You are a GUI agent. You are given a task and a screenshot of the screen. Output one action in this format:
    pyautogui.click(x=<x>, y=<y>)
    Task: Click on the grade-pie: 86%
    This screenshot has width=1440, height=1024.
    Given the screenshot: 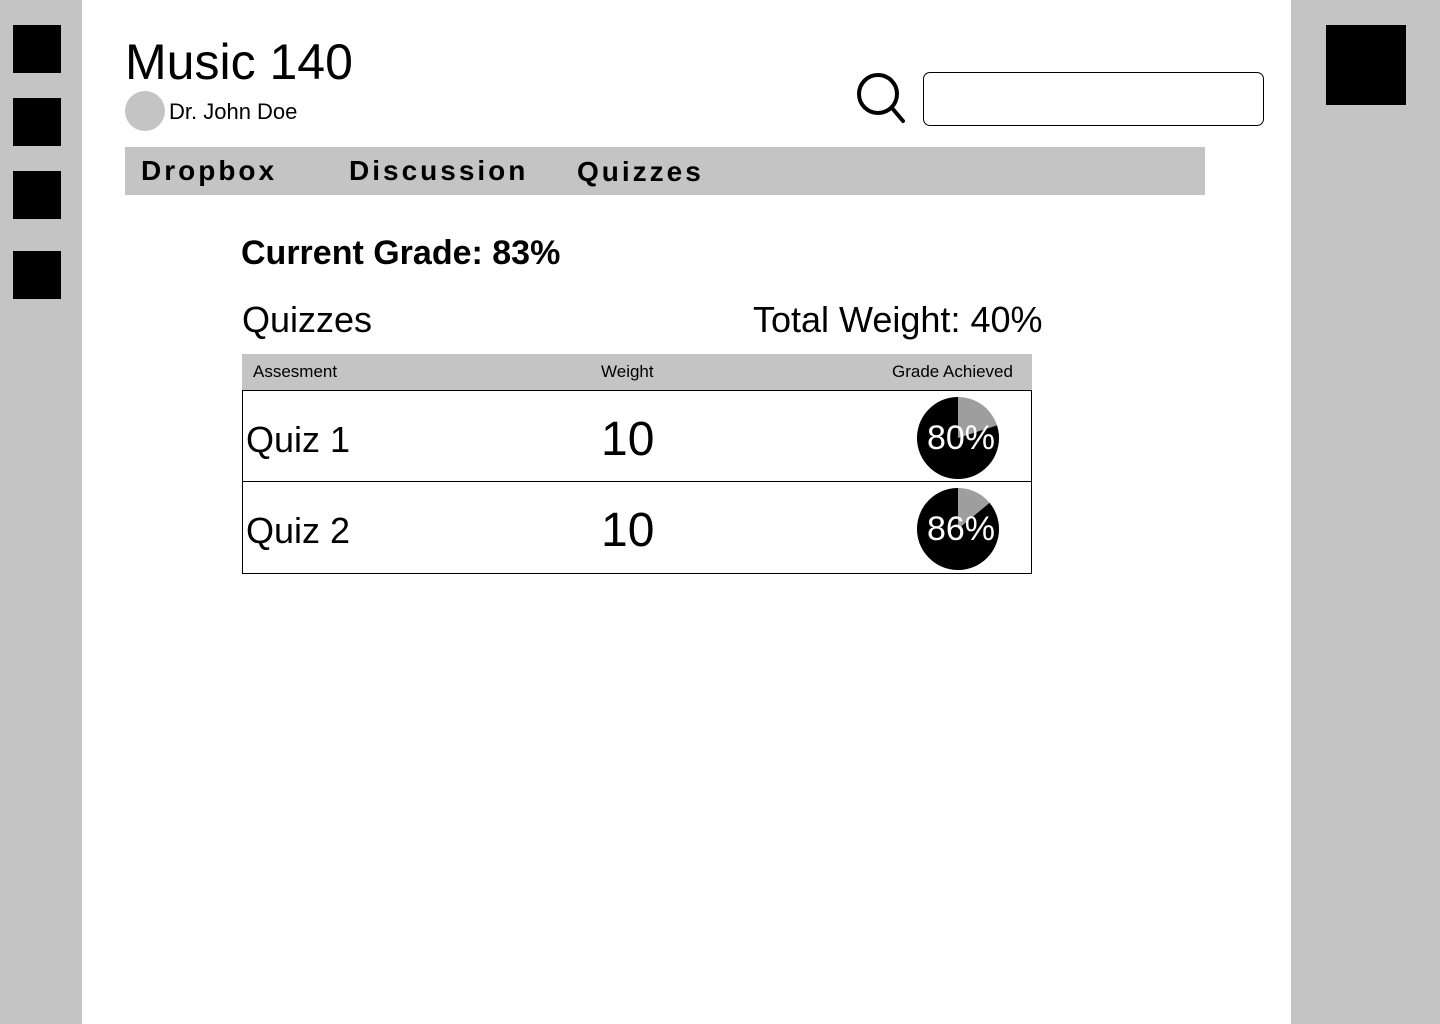 What is the action you would take?
    pyautogui.click(x=958, y=529)
    